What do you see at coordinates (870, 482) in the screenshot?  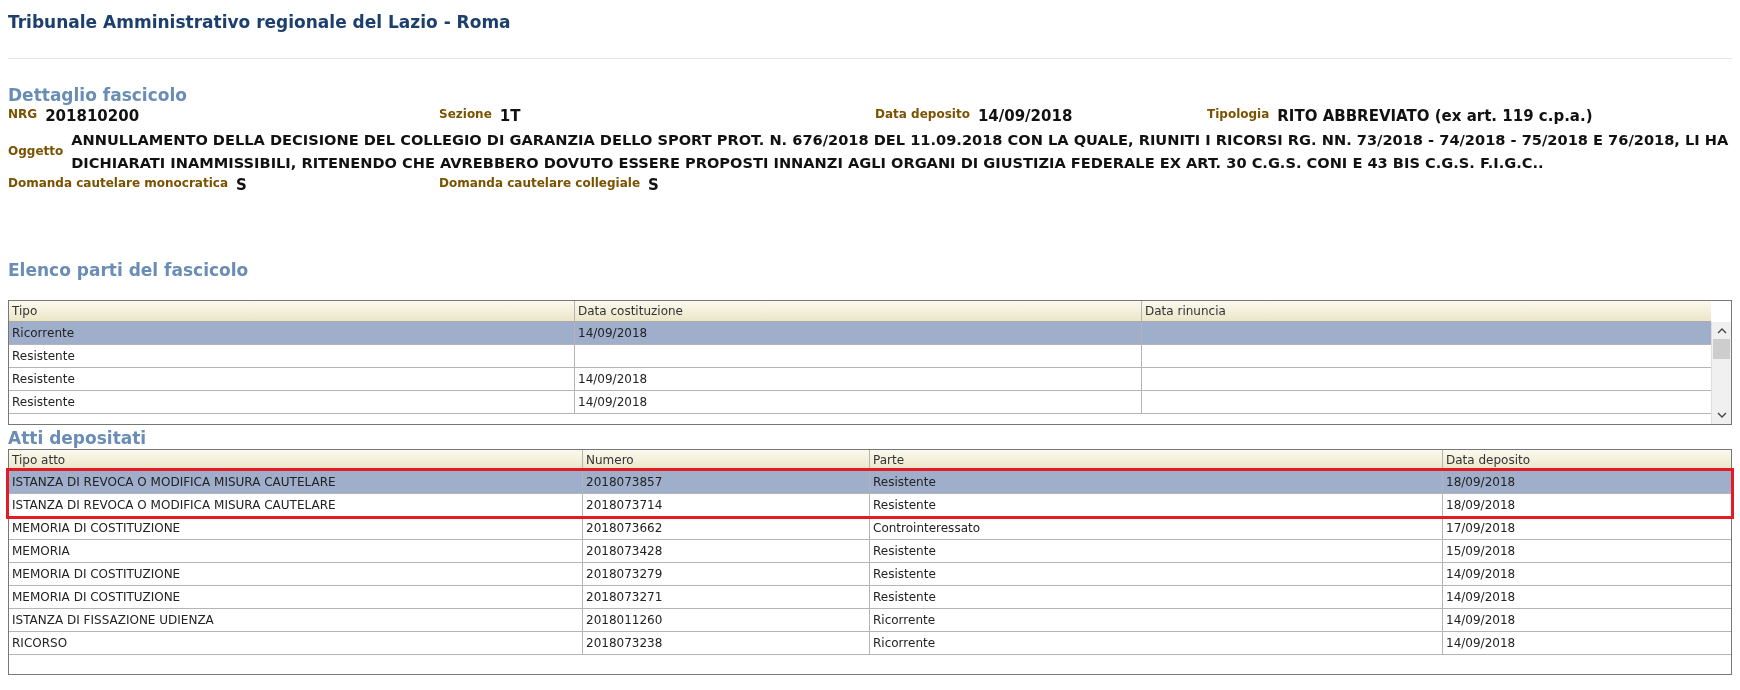 I see `table-row: ISTANZA DI REVOCA O MODIFICA MISURA CAUTELARE 2018073857 Resistente 18/09/2018` at bounding box center [870, 482].